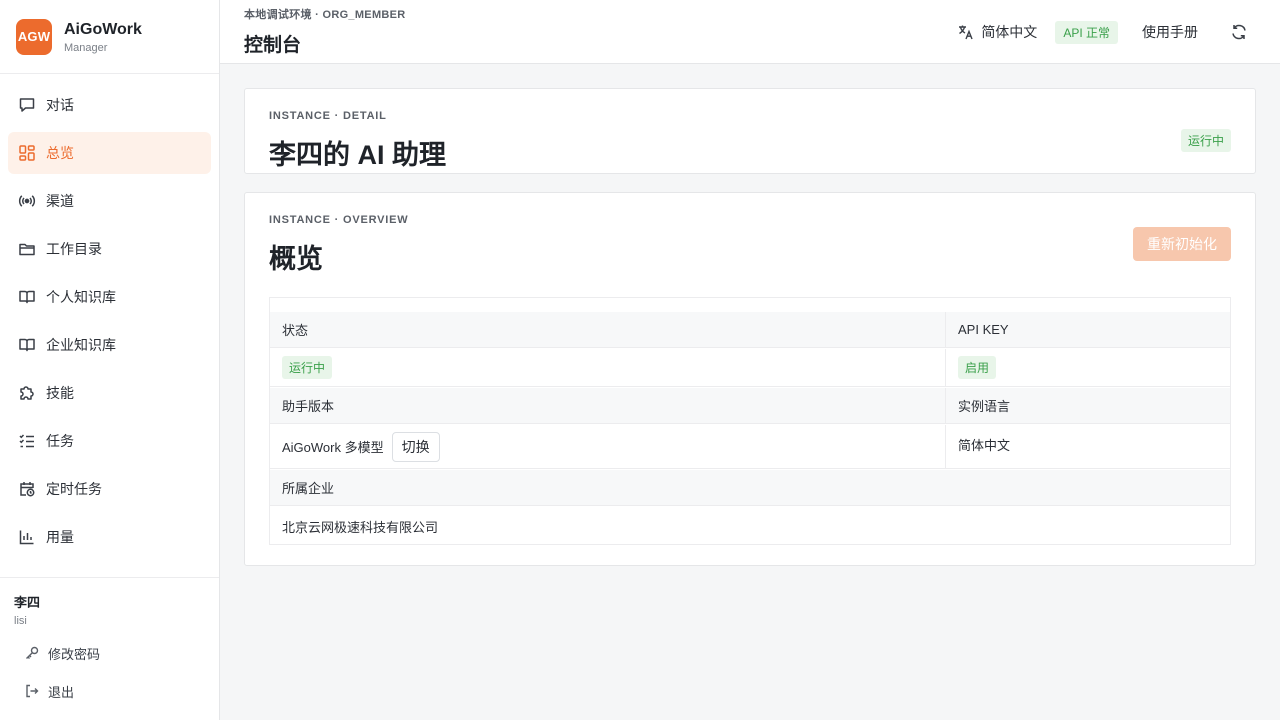  What do you see at coordinates (109, 201) in the screenshot?
I see `sidebar-item-channels: 渠道` at bounding box center [109, 201].